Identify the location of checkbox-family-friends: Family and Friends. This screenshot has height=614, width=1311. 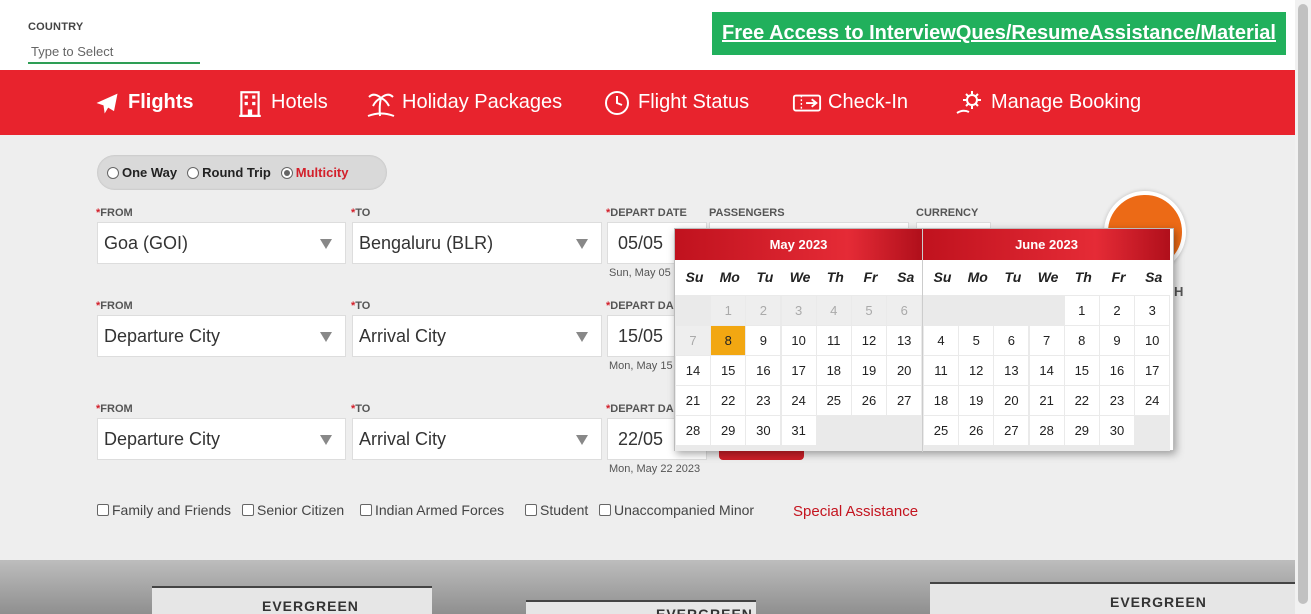
(164, 510).